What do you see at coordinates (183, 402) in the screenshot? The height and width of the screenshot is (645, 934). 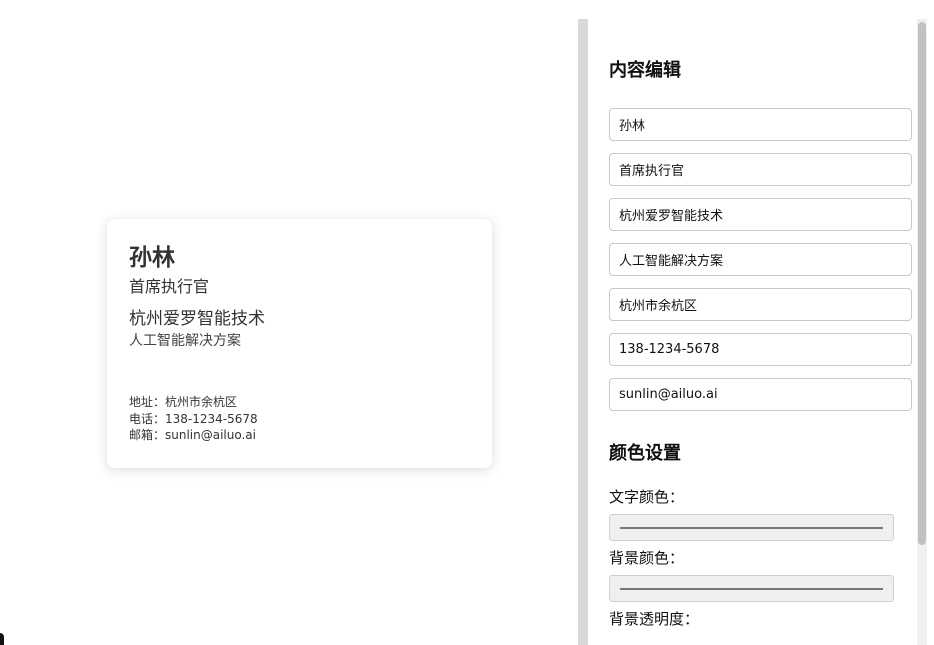 I see `card-address: 地址：杭州市余杭区` at bounding box center [183, 402].